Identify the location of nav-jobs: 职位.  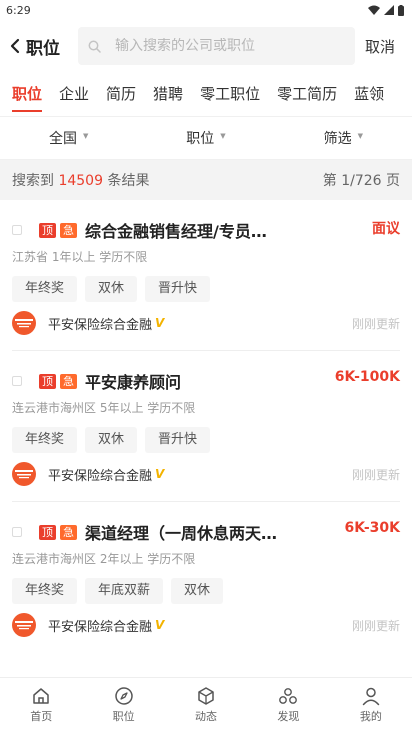
(123, 705).